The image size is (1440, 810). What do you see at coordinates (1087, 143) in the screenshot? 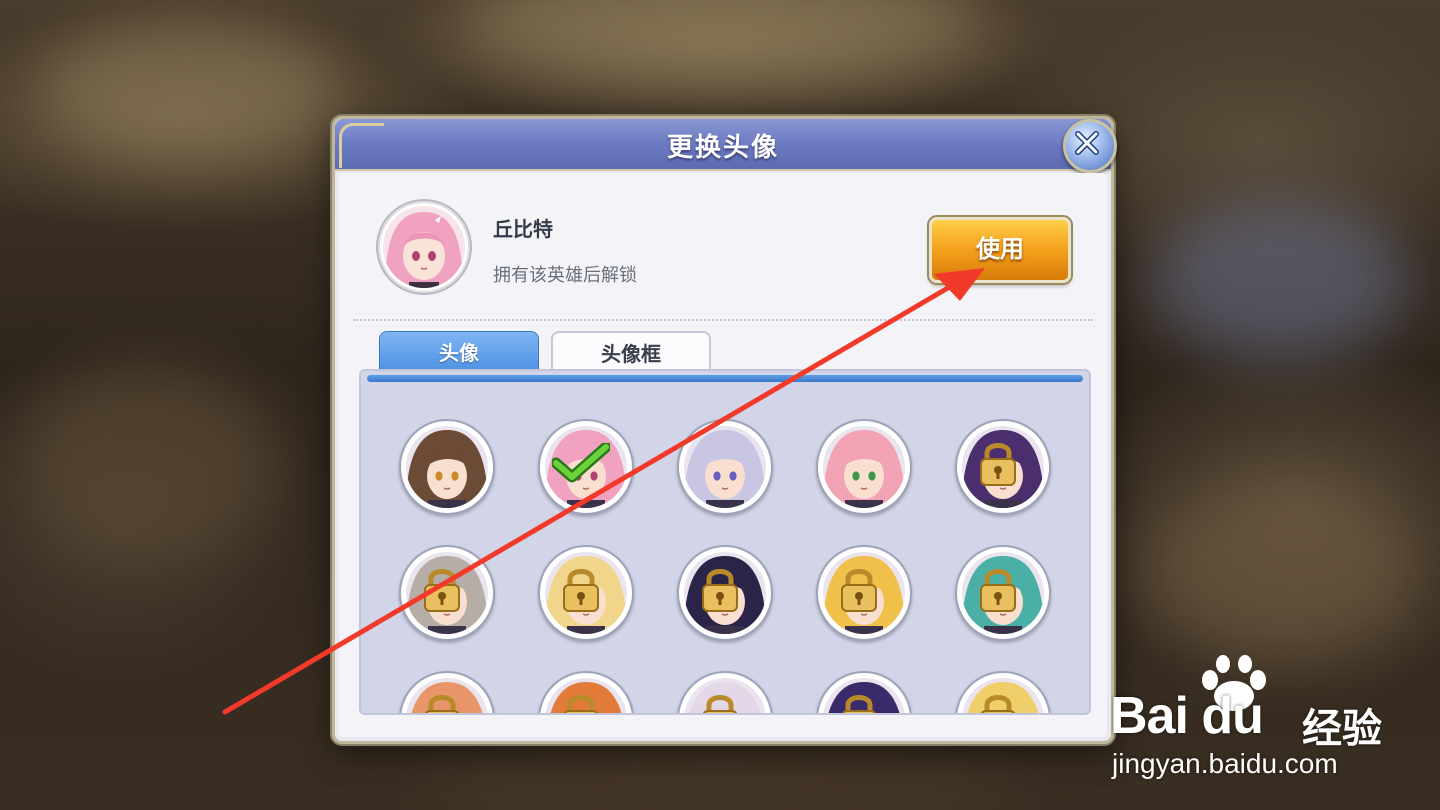
I see `close-icon` at bounding box center [1087, 143].